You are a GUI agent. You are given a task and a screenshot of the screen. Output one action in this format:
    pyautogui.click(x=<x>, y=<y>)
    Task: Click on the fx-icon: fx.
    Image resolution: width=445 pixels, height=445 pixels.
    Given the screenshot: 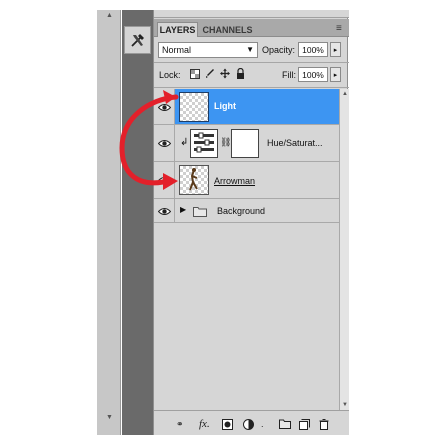 What is the action you would take?
    pyautogui.click(x=204, y=424)
    